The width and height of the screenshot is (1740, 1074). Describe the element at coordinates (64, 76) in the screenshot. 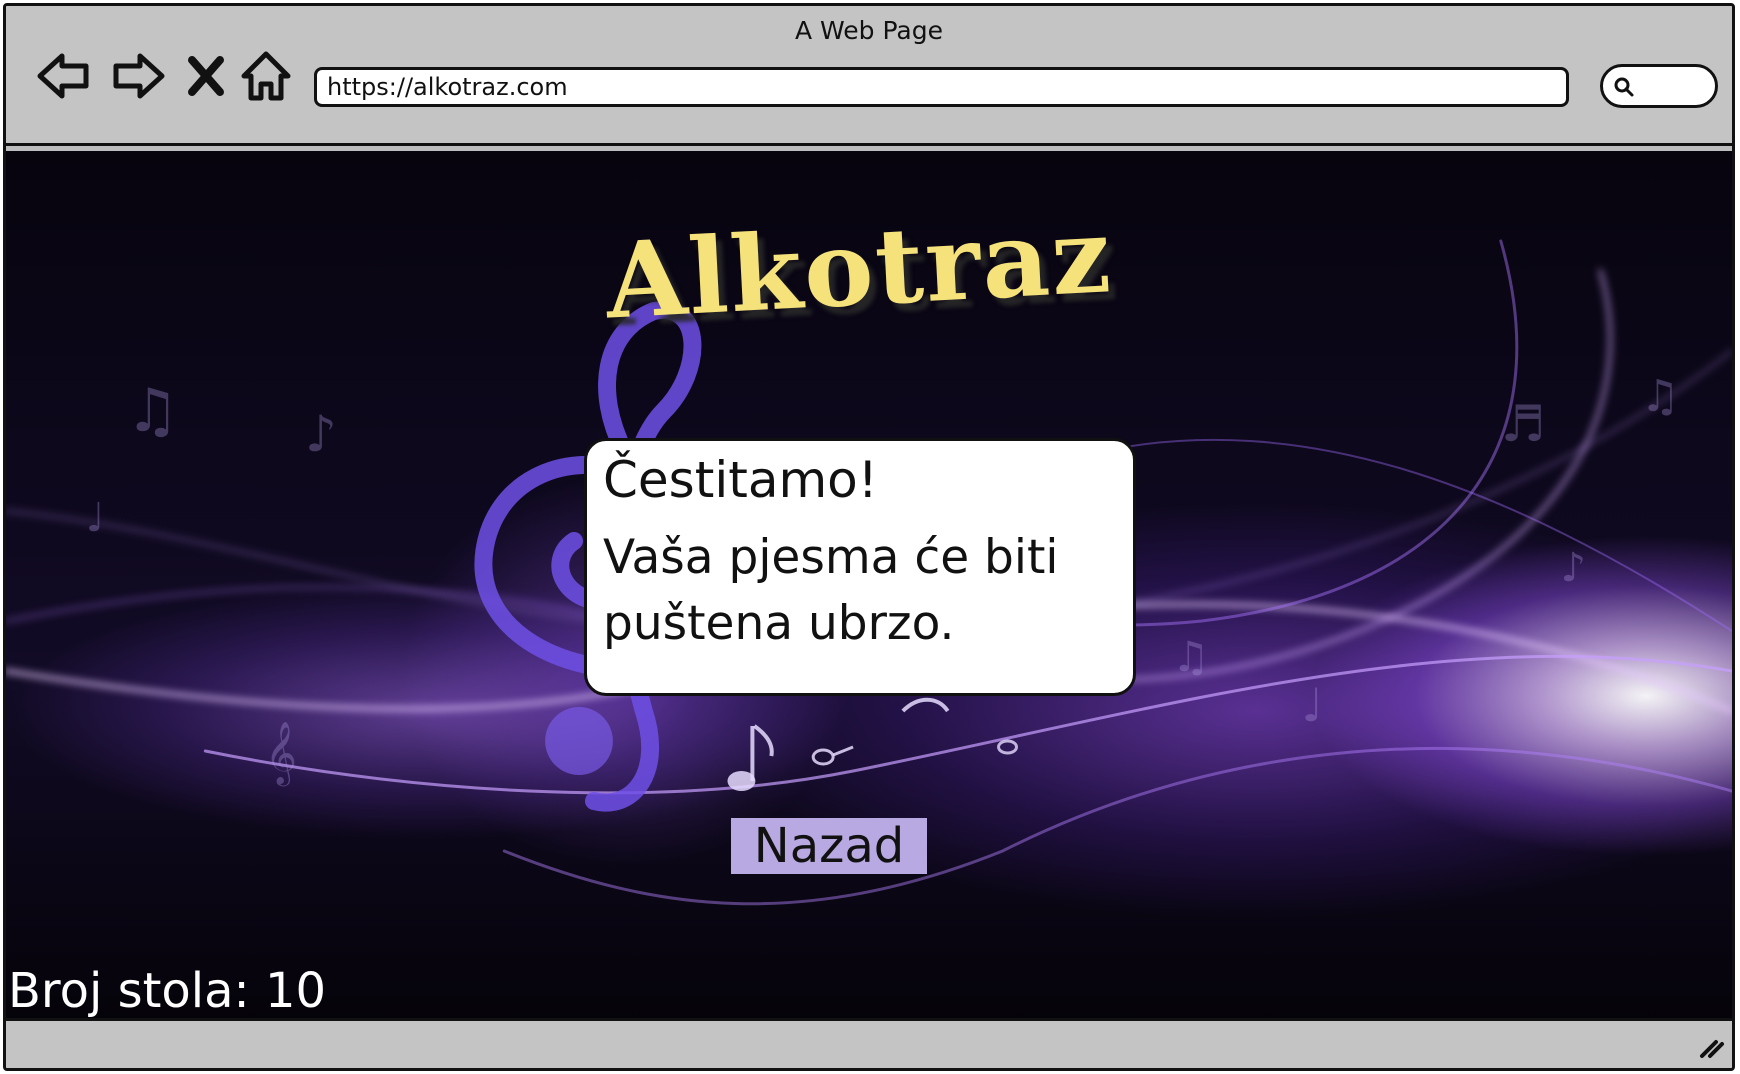

I see `back-arrow-icon` at that location.